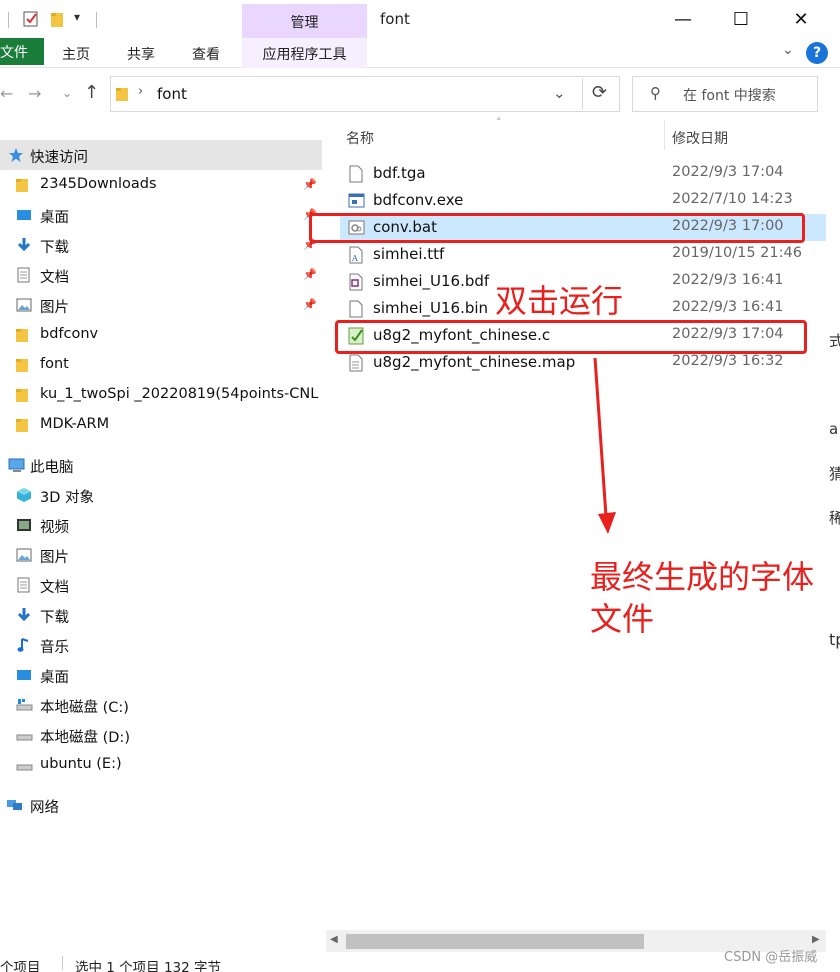 This screenshot has height=972, width=840. I want to click on nav-label: 桌面, so click(54, 678).